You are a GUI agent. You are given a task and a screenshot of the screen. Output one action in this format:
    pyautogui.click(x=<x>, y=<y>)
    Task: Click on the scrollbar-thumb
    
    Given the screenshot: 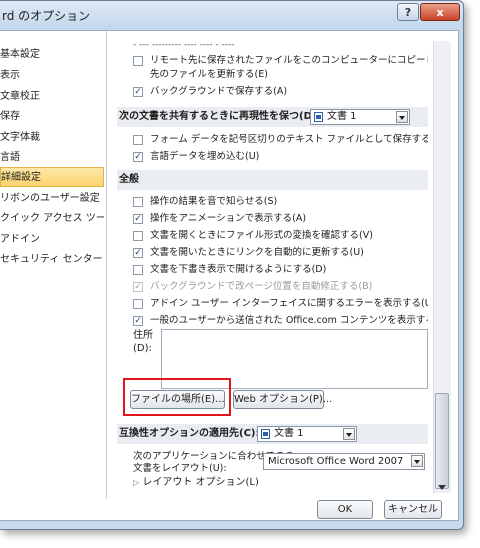 What is the action you would take?
    pyautogui.click(x=442, y=441)
    